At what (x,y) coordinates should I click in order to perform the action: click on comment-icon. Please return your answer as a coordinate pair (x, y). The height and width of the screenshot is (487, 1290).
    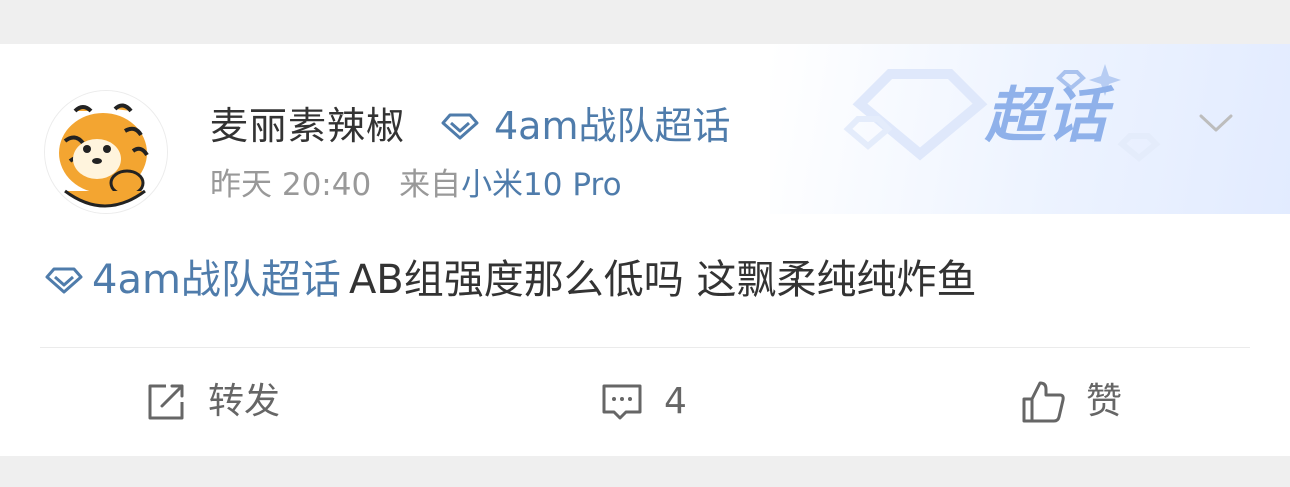
    Looking at the image, I should click on (622, 402).